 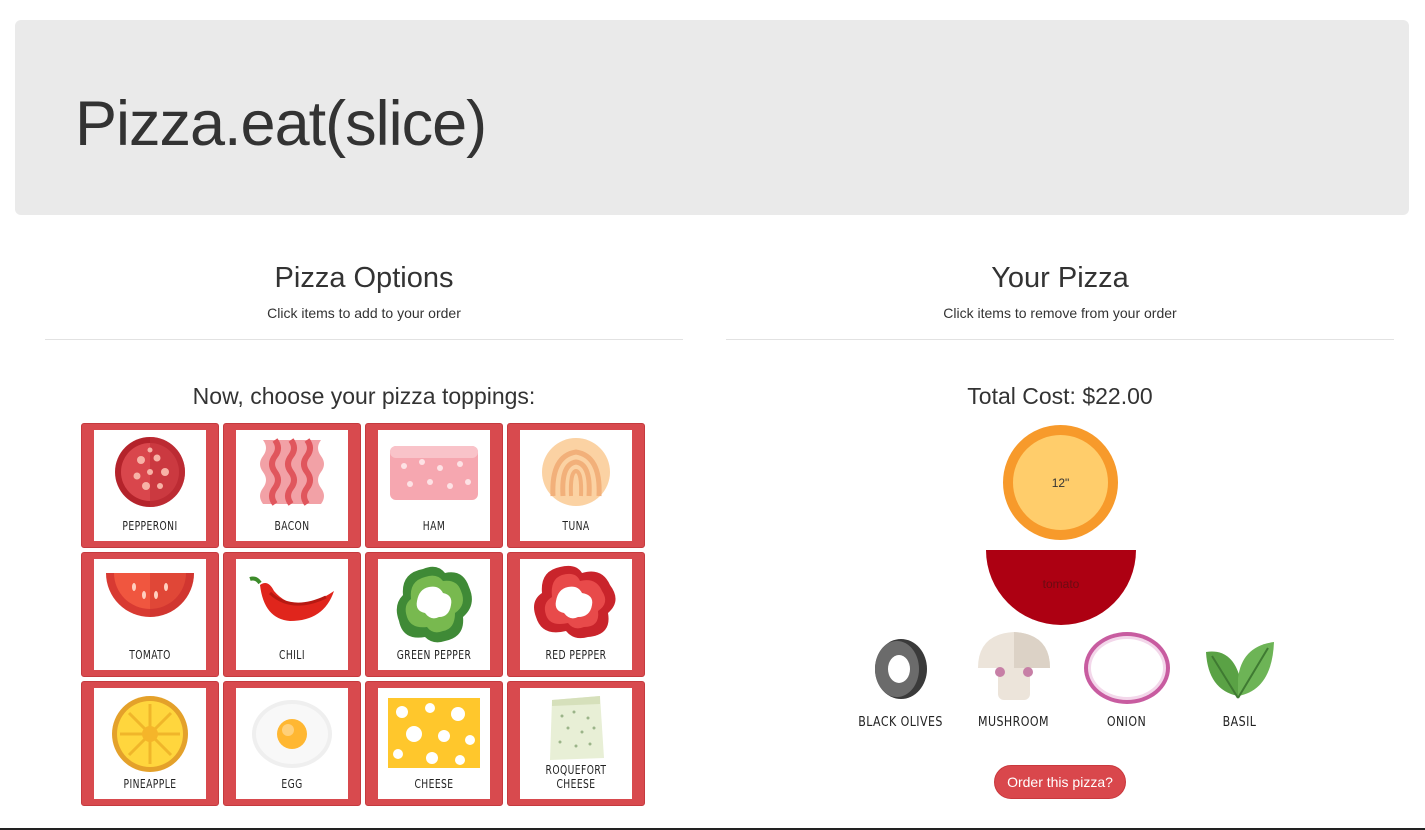 I want to click on topping-tile-pineapple: PINEAPPLE, so click(x=150, y=743).